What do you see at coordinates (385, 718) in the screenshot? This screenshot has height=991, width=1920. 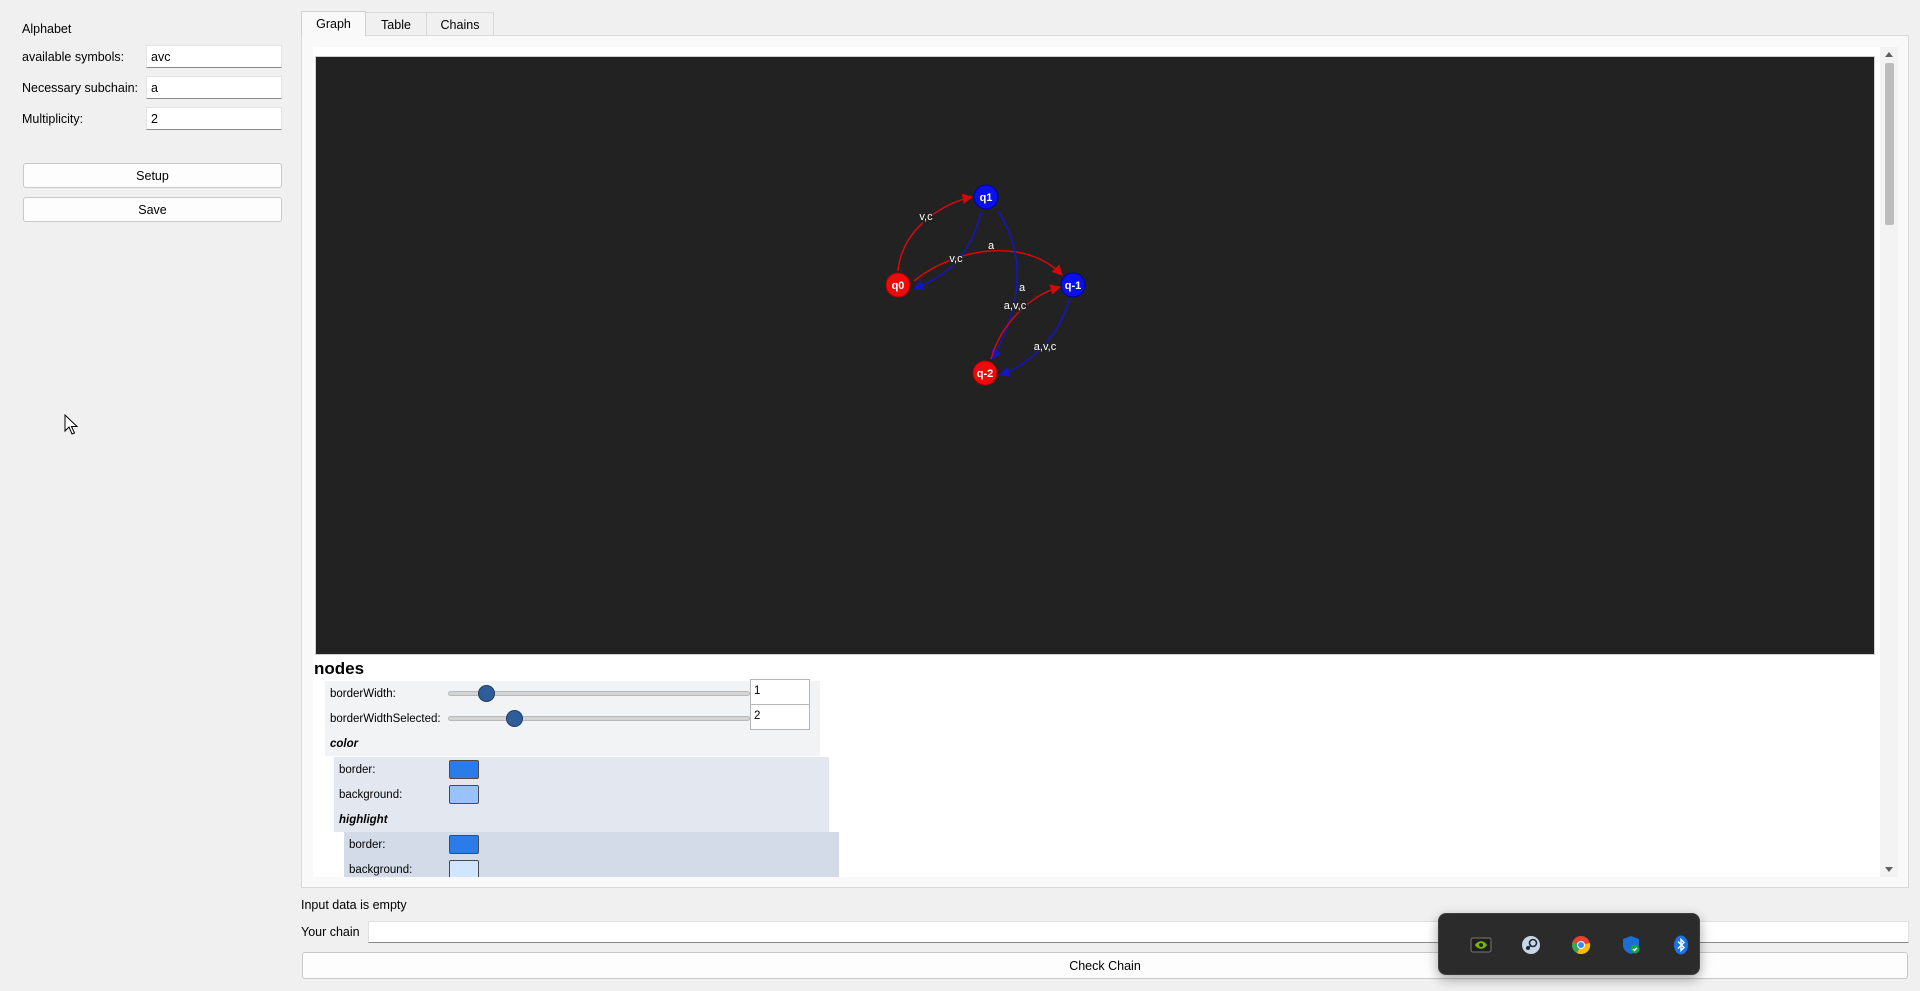 I see `border-width-selected-label: borderWidthSelected:` at bounding box center [385, 718].